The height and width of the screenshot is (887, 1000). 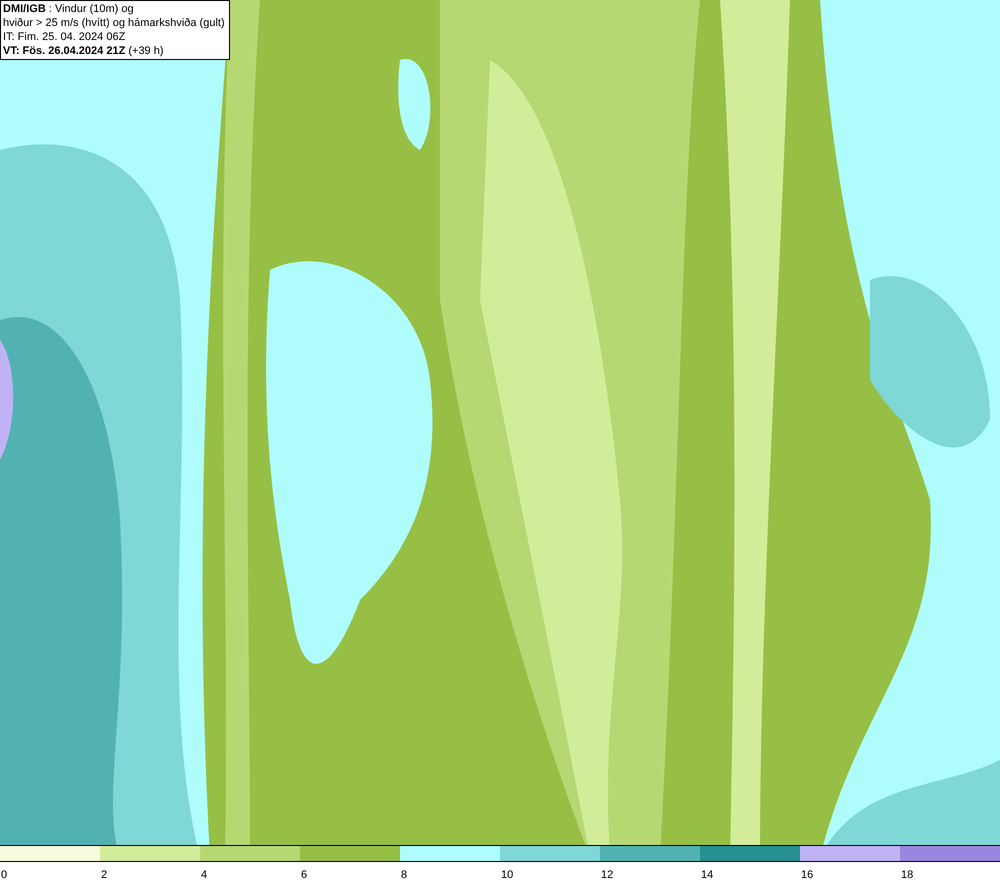 What do you see at coordinates (507, 875) in the screenshot?
I see `legend-tick-label: 10` at bounding box center [507, 875].